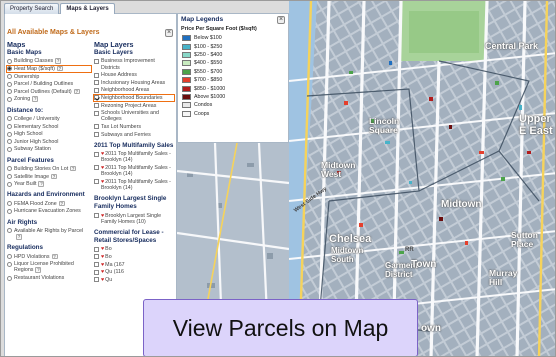 The width and height of the screenshot is (556, 357). Describe the element at coordinates (49, 149) in the screenshot. I see `distance-item: Subway Station` at that location.